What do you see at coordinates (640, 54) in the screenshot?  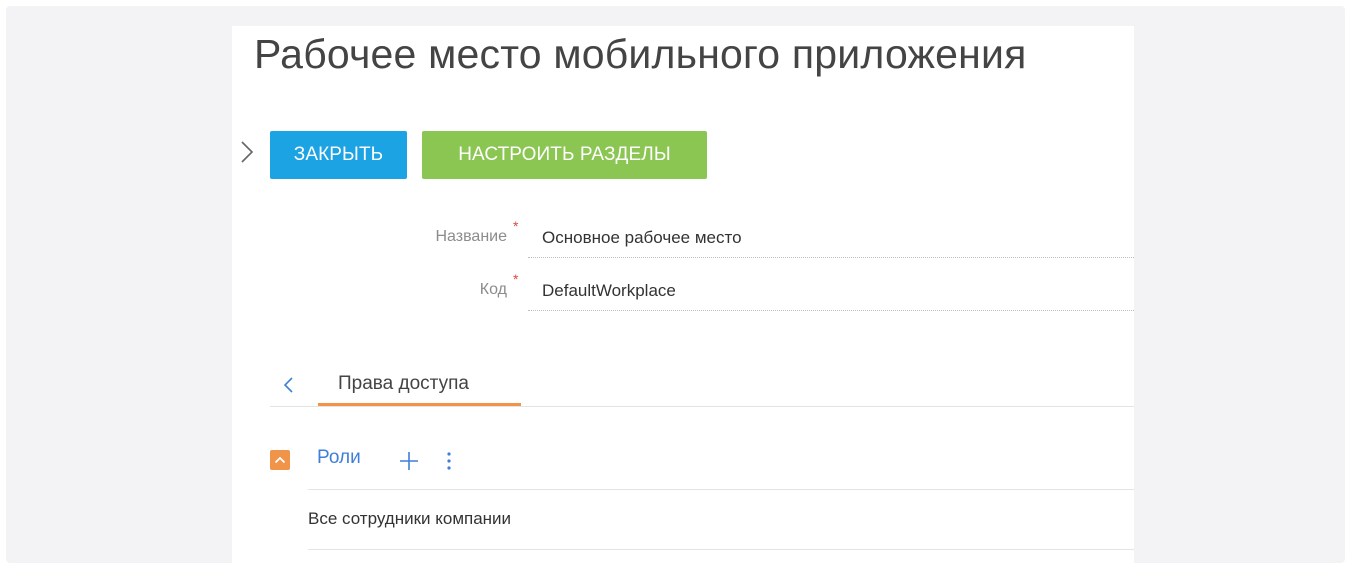 I see `page-title: Рабочее место мобильного приложения` at bounding box center [640, 54].